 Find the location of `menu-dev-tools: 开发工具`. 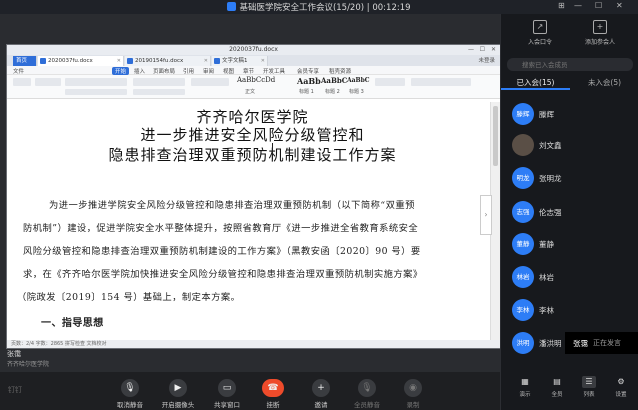

menu-dev-tools: 开发工具 is located at coordinates (274, 71).